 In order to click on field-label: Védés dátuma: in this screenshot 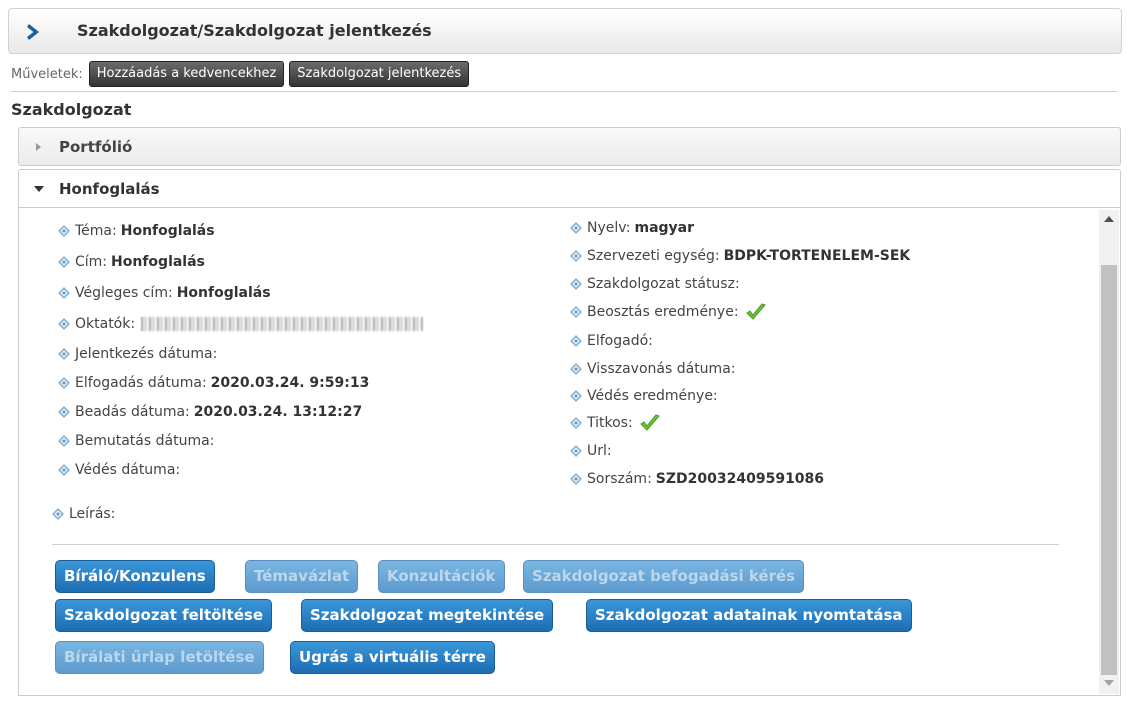, I will do `click(128, 470)`.